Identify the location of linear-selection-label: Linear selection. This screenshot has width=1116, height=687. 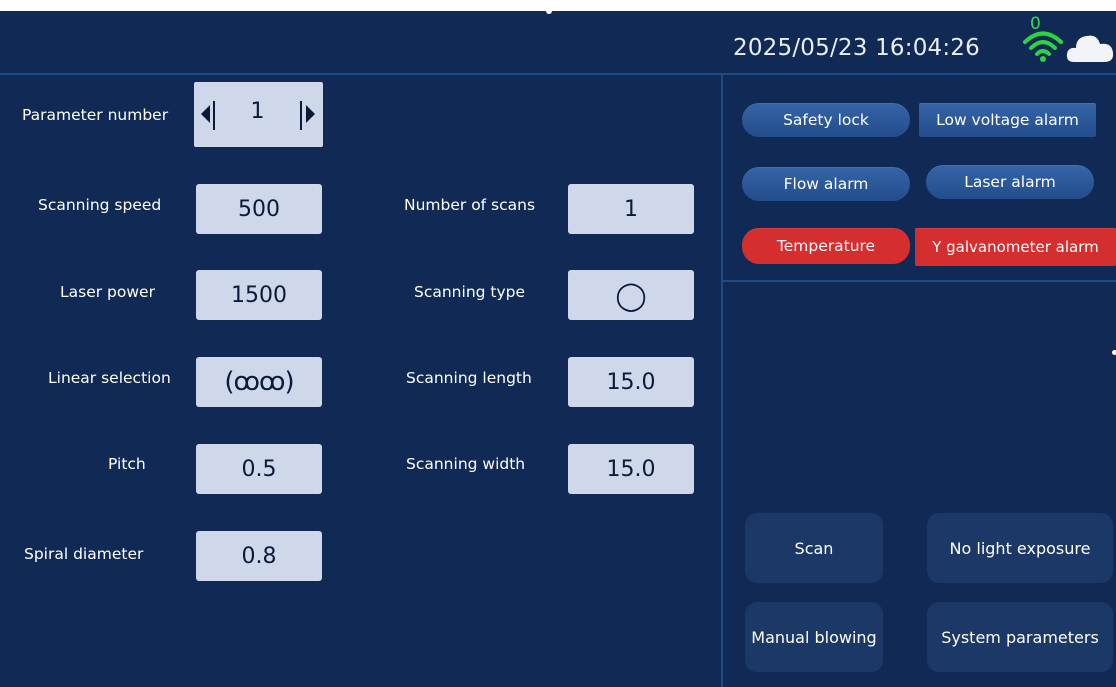
(109, 378).